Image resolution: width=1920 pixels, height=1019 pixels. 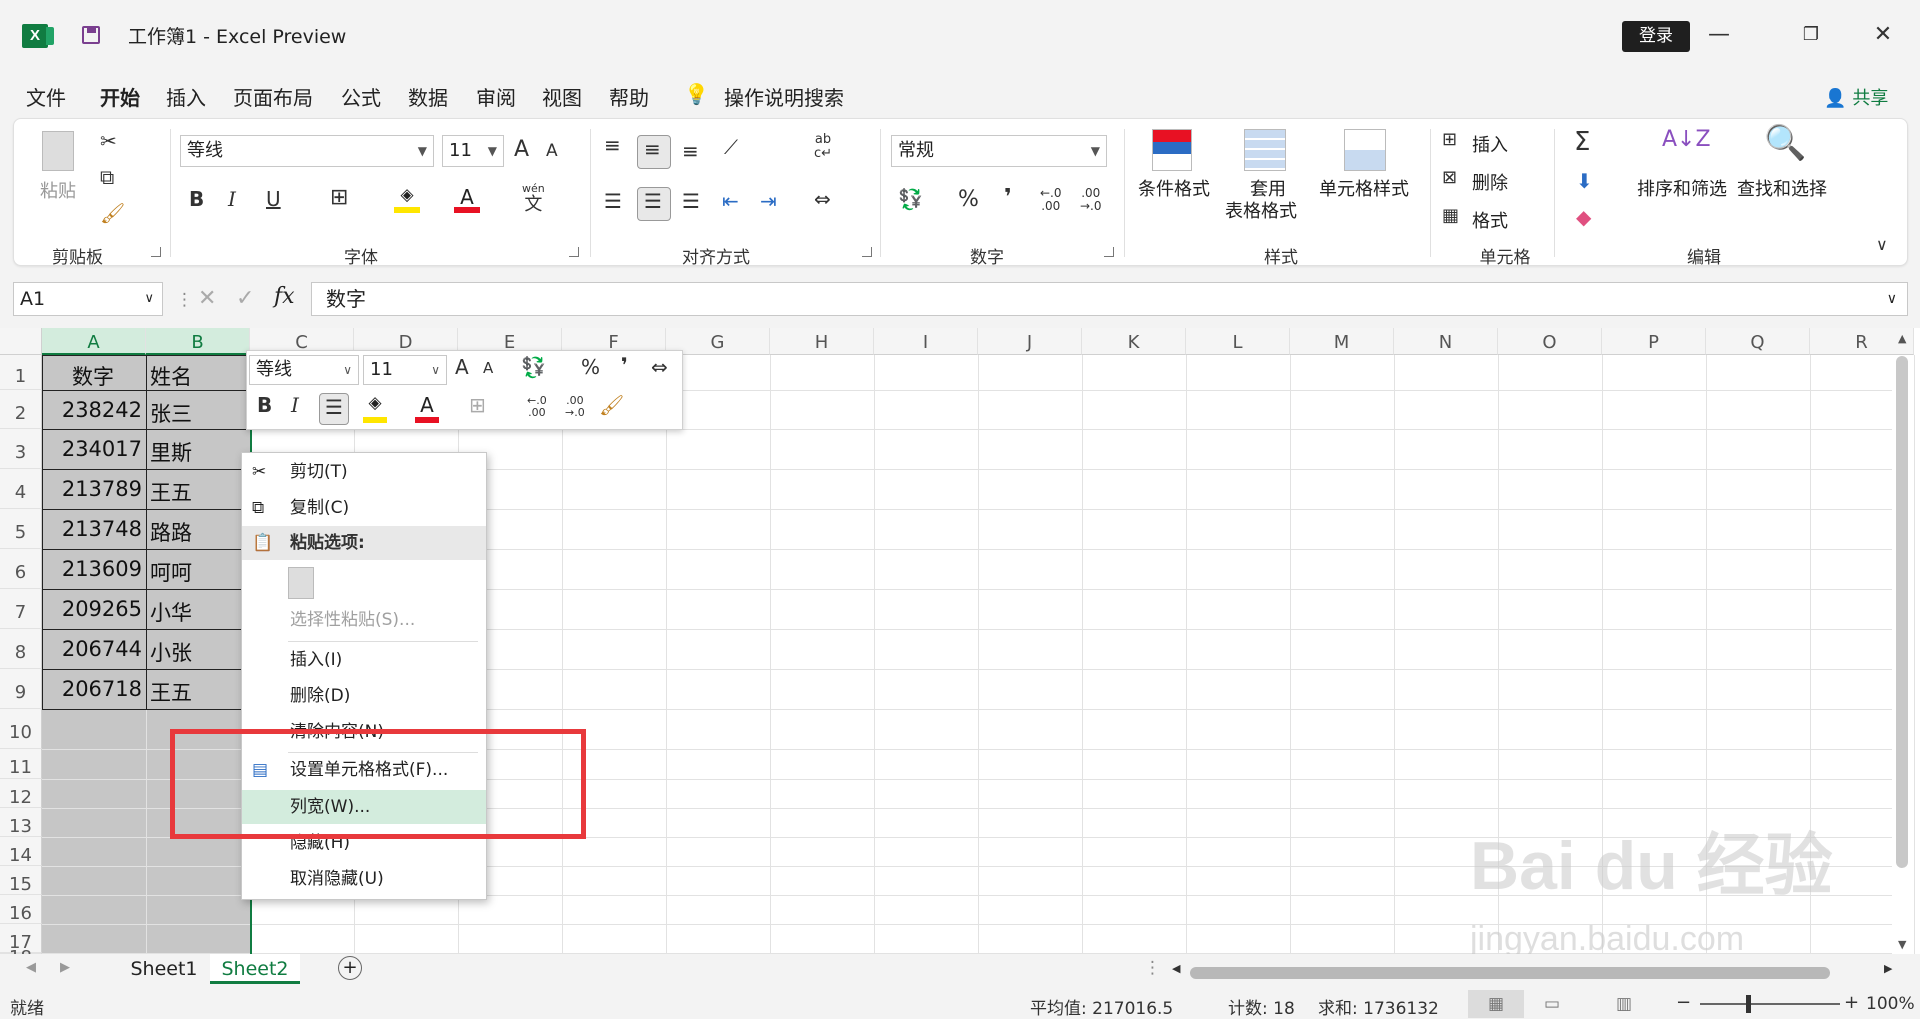 What do you see at coordinates (462, 367) in the screenshot?
I see `mini-grow-font-icon: A` at bounding box center [462, 367].